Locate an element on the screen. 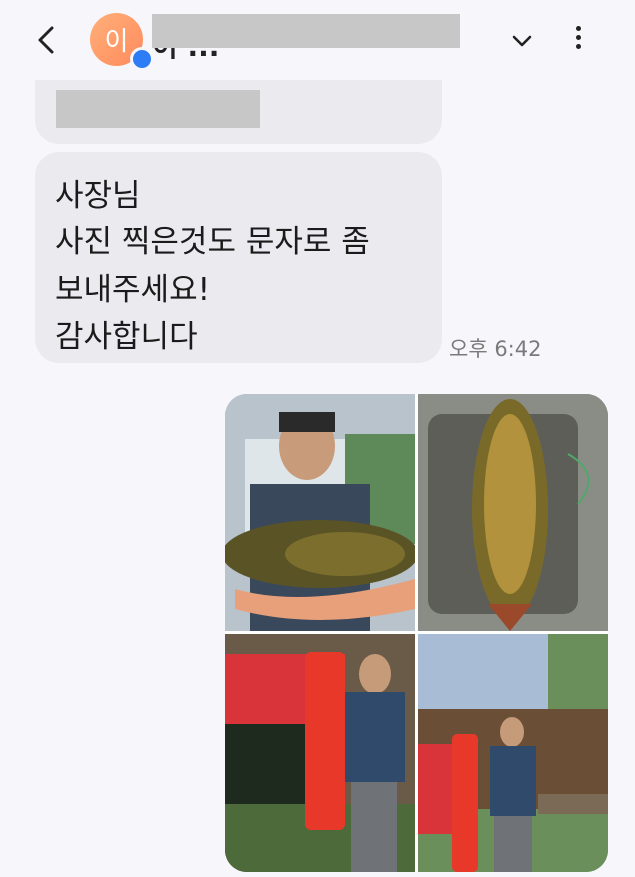 The width and height of the screenshot is (635, 877). photo-man-with-prize-banner is located at coordinates (320, 753).